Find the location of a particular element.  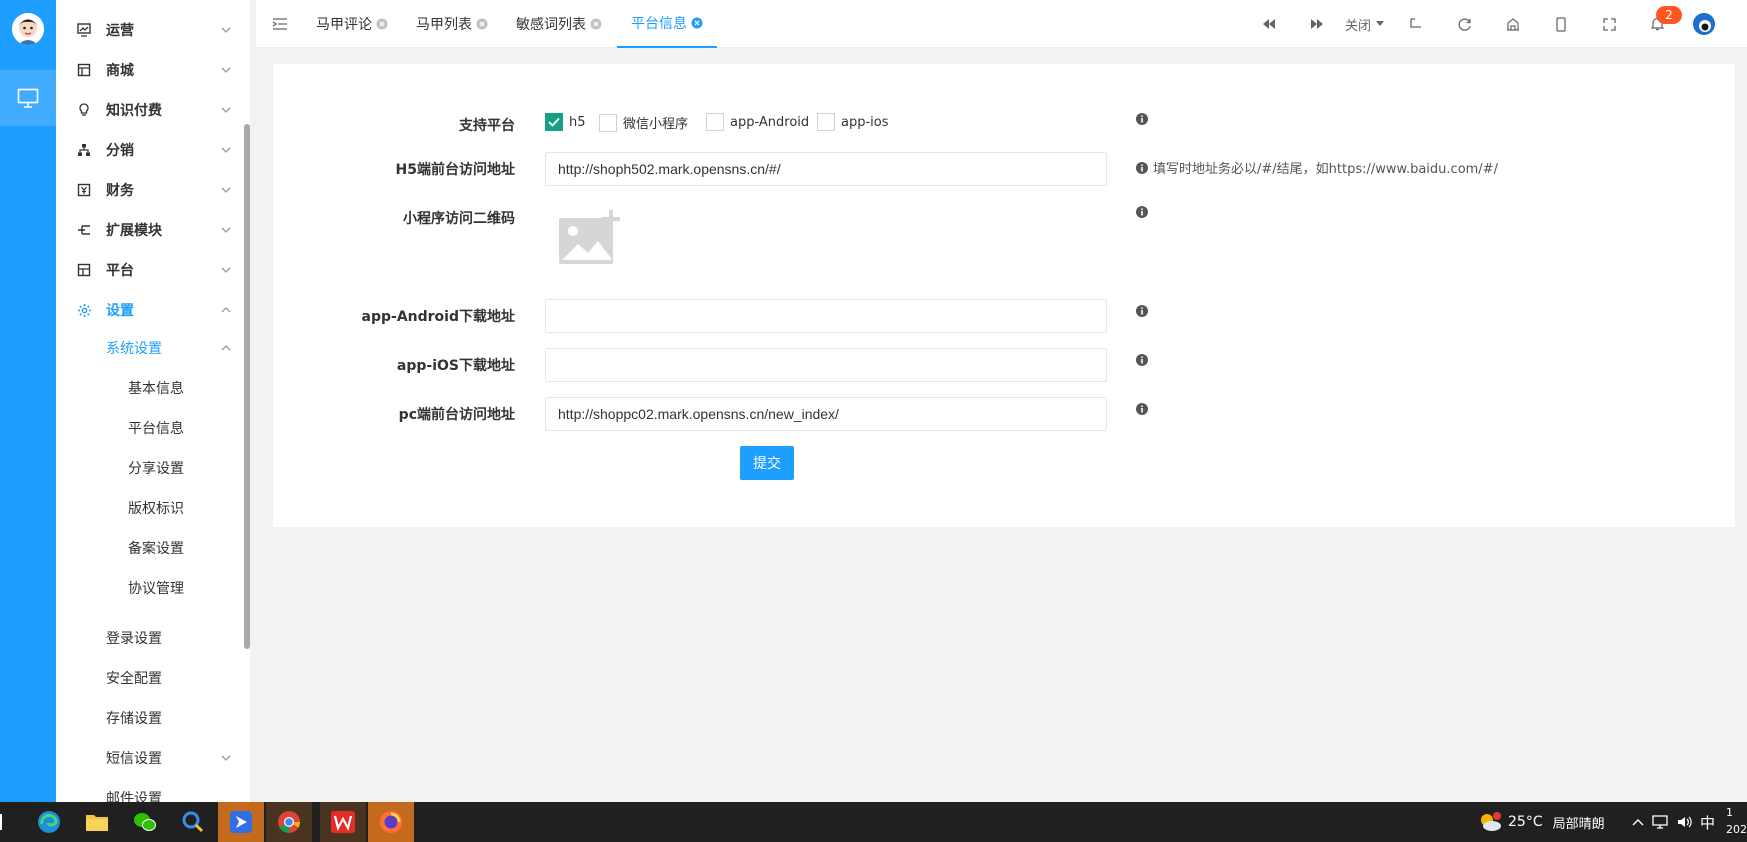

ime-indicator: 中 is located at coordinates (1707, 822).